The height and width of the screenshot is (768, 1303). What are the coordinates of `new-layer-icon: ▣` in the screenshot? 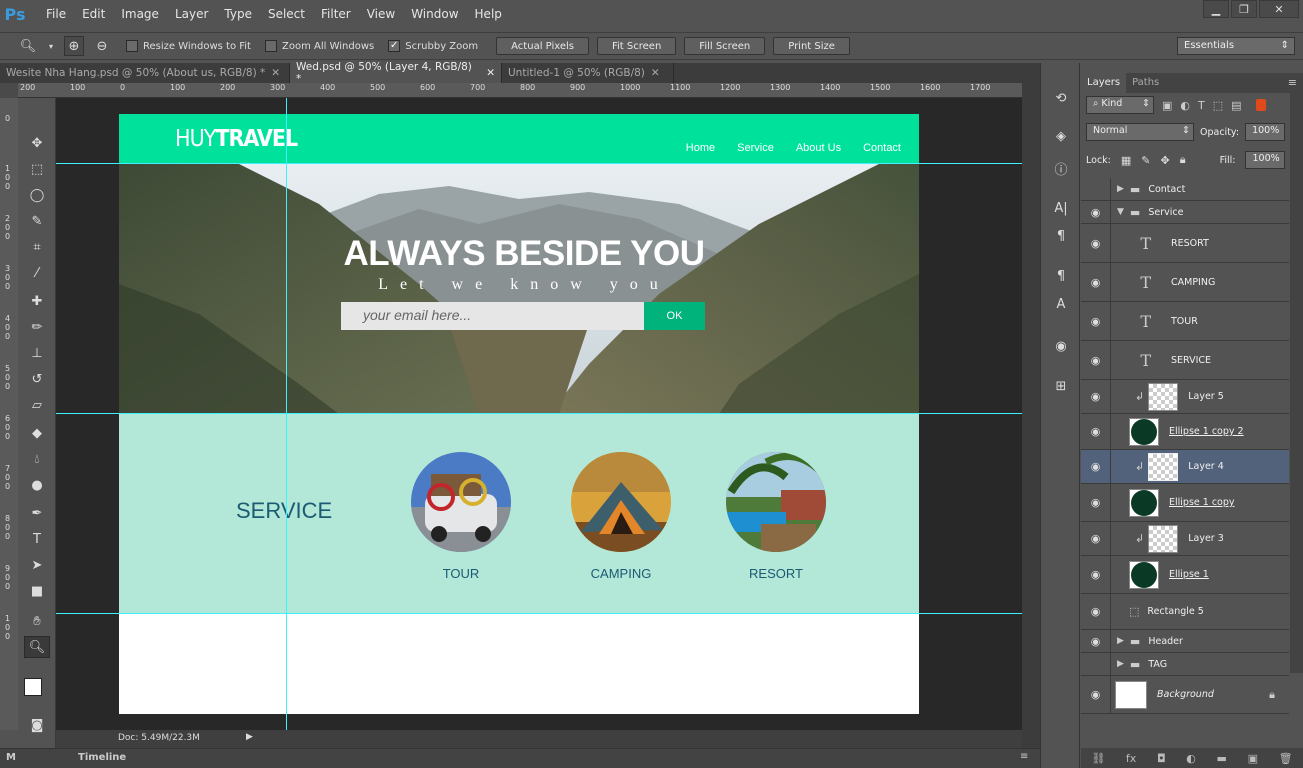 It's located at (1253, 758).